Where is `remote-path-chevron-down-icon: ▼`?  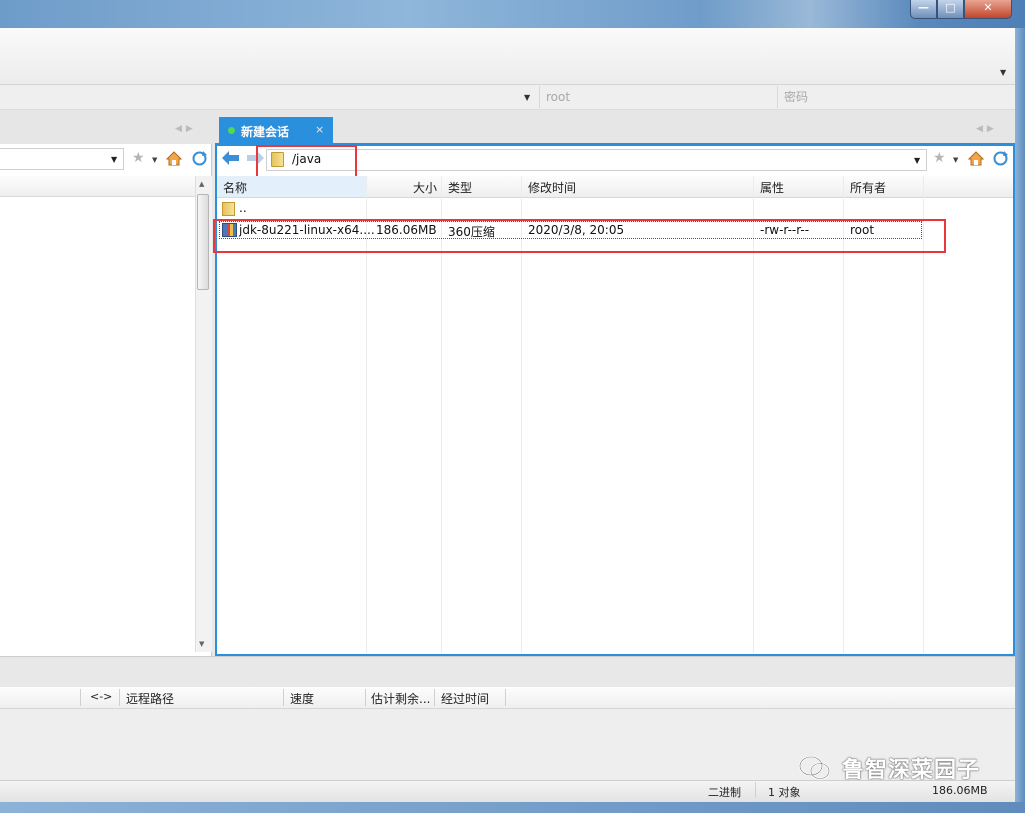
remote-path-chevron-down-icon: ▼ is located at coordinates (917, 160).